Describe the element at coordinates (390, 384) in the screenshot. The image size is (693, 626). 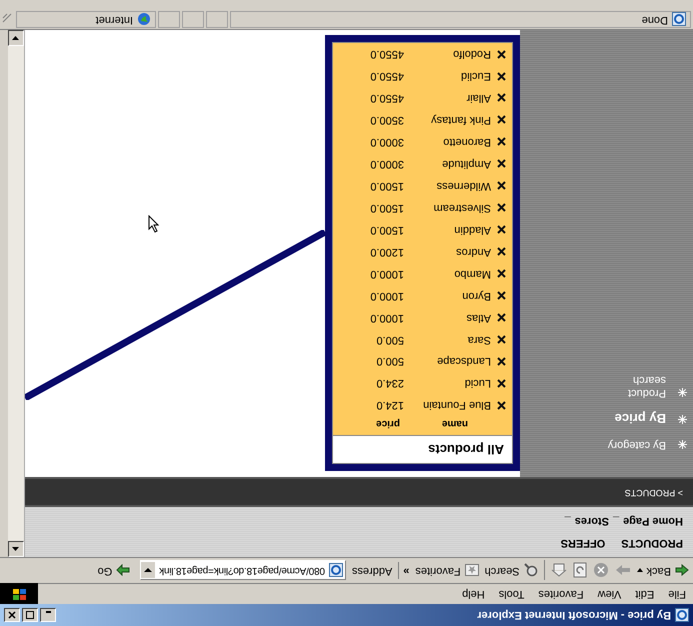
I see `product-price: 234.0` at that location.